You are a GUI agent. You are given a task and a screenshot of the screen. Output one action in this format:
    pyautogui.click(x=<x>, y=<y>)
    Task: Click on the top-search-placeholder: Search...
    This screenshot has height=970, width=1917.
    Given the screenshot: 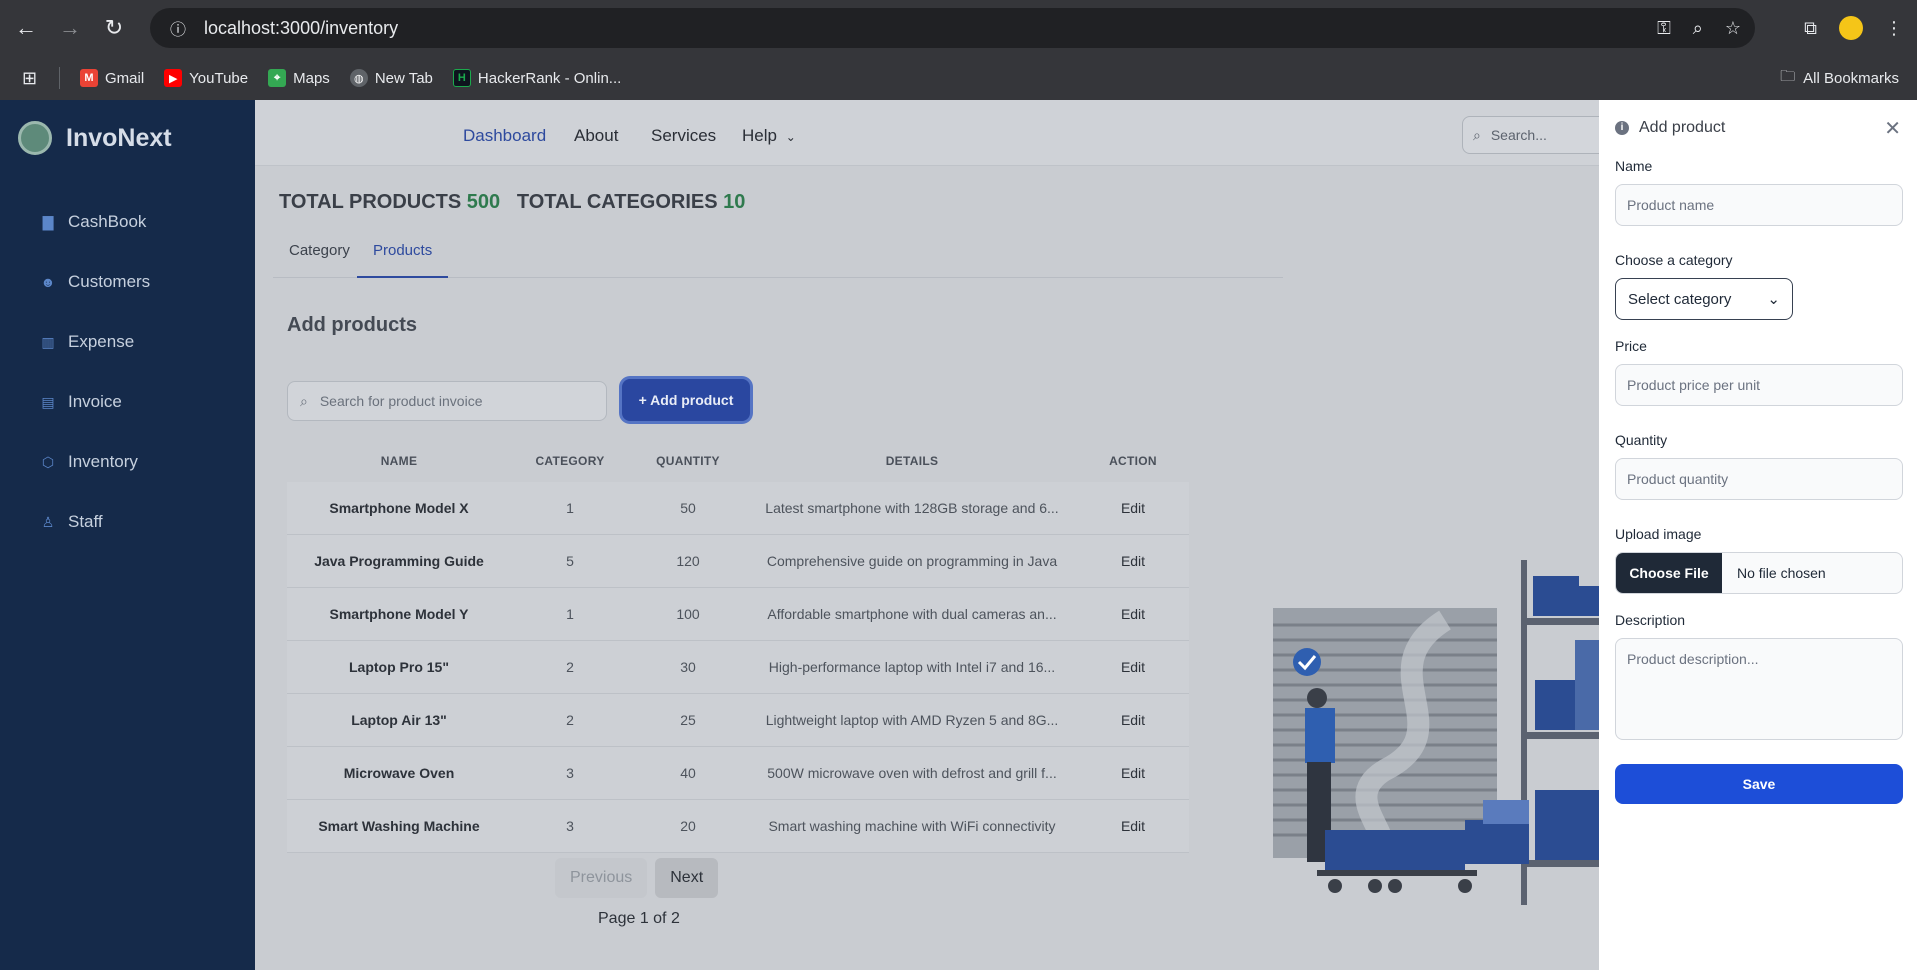 What is the action you would take?
    pyautogui.click(x=1518, y=135)
    